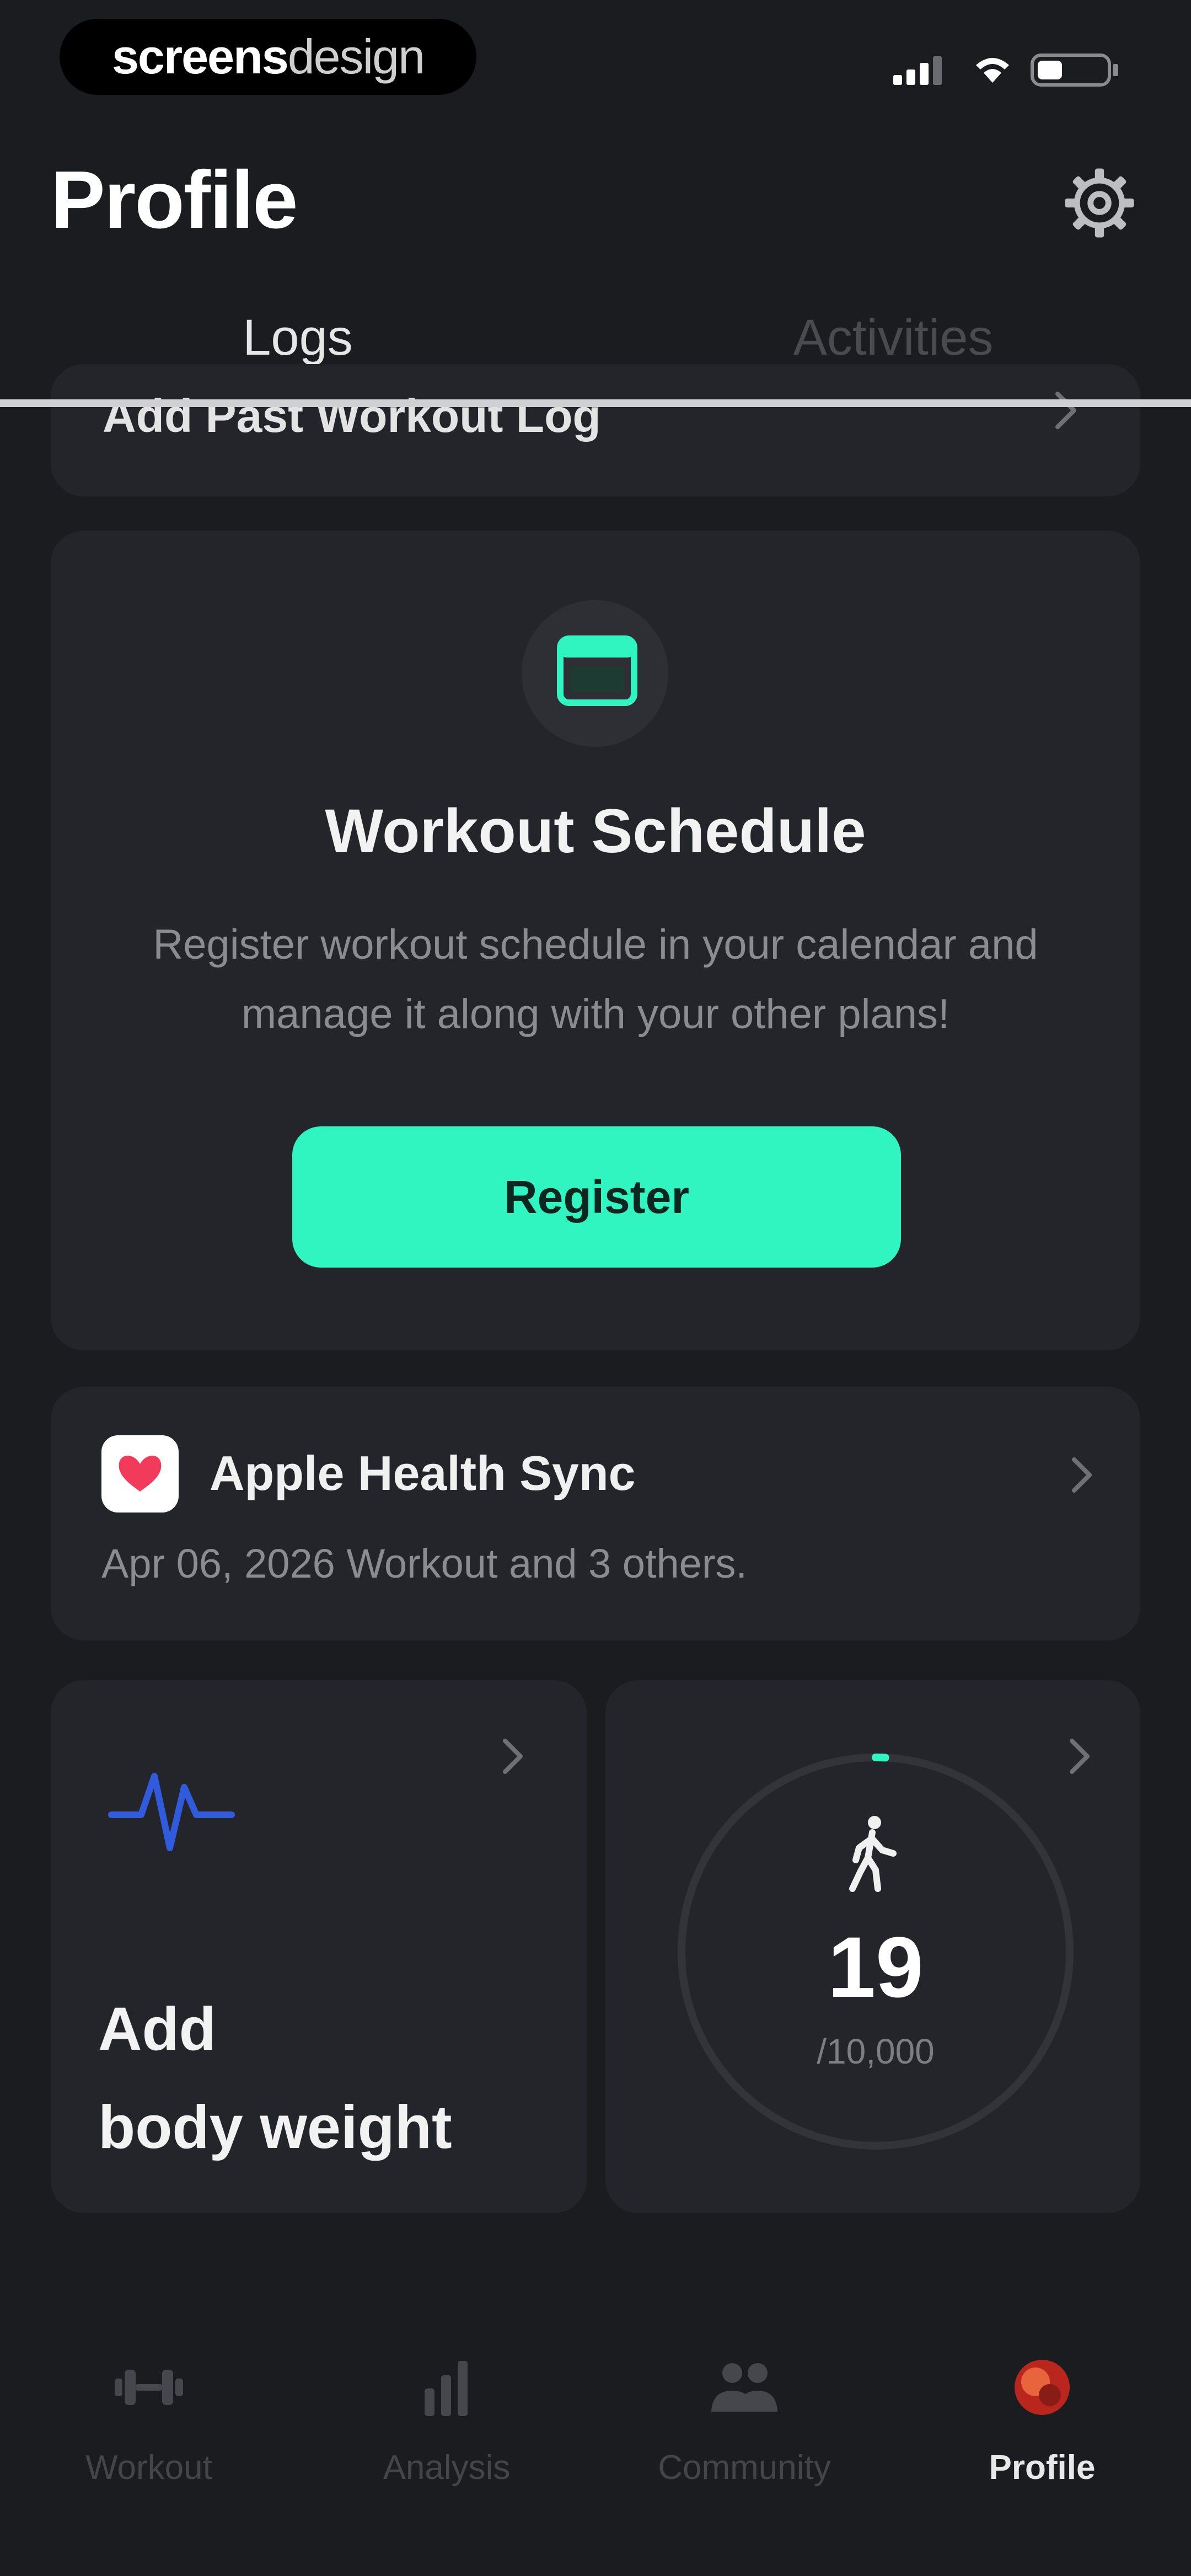  I want to click on wifi-icon, so click(993, 70).